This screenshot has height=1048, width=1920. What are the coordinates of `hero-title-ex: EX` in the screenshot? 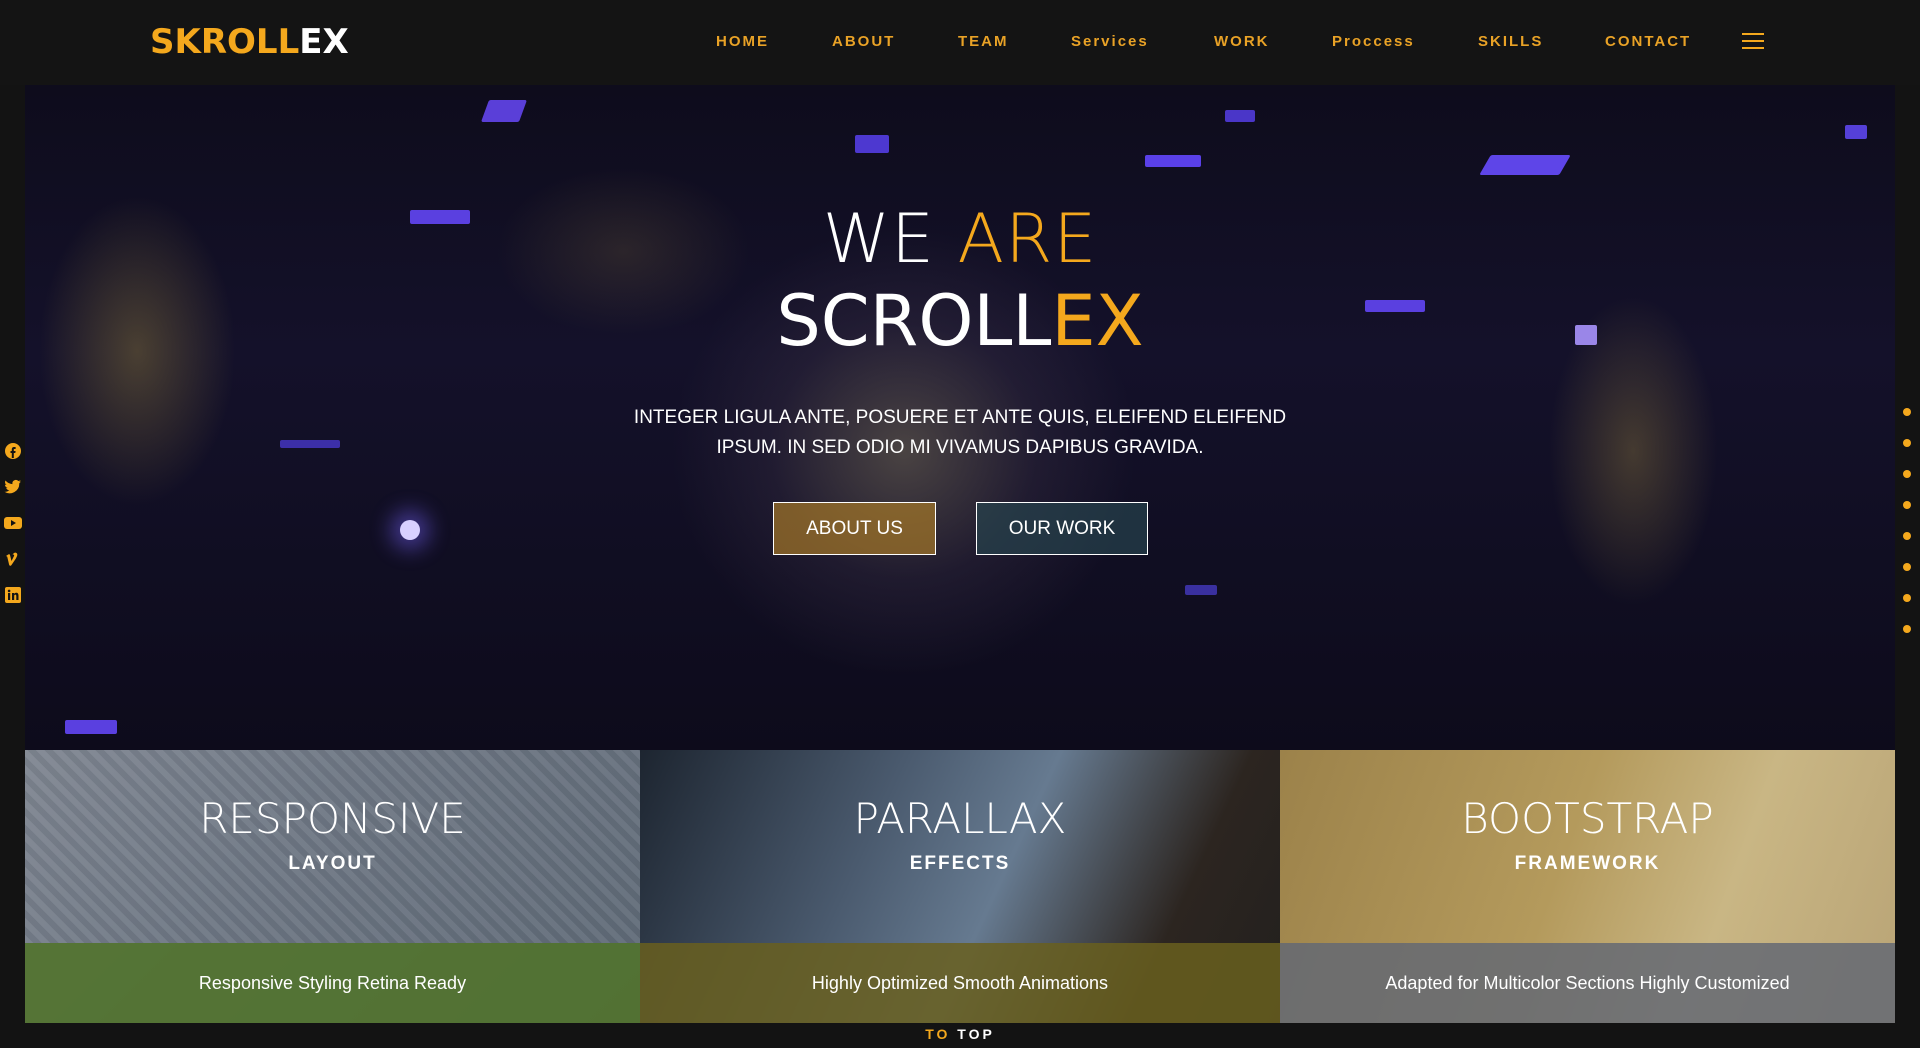 It's located at (1097, 321).